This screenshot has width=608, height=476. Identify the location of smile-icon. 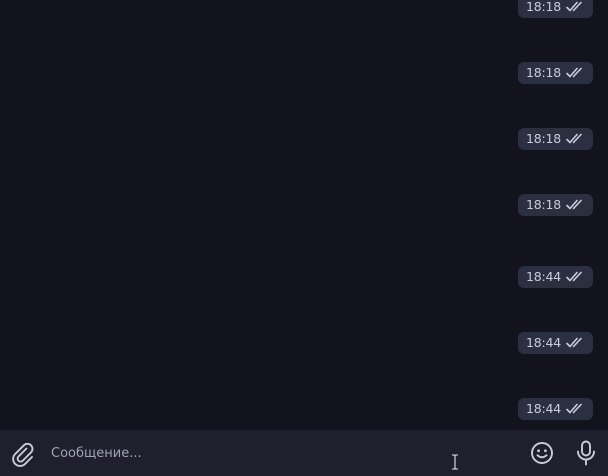
(542, 453).